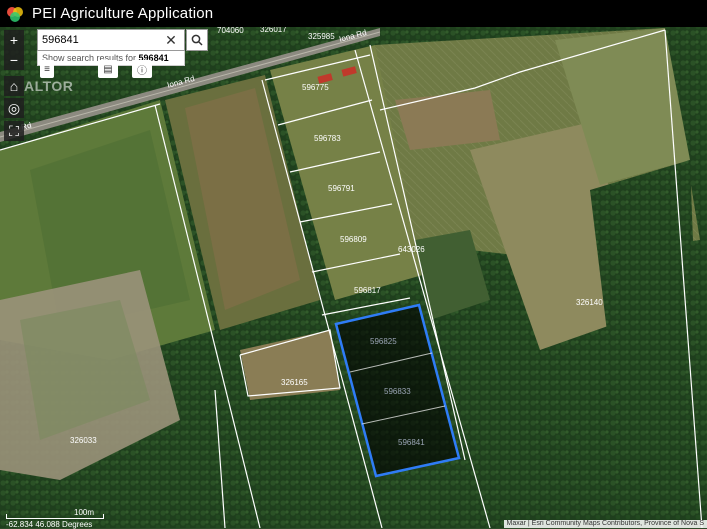 Image resolution: width=707 pixels, height=529 pixels. Describe the element at coordinates (14, 60) in the screenshot. I see `zoom-out-icon: −` at that location.